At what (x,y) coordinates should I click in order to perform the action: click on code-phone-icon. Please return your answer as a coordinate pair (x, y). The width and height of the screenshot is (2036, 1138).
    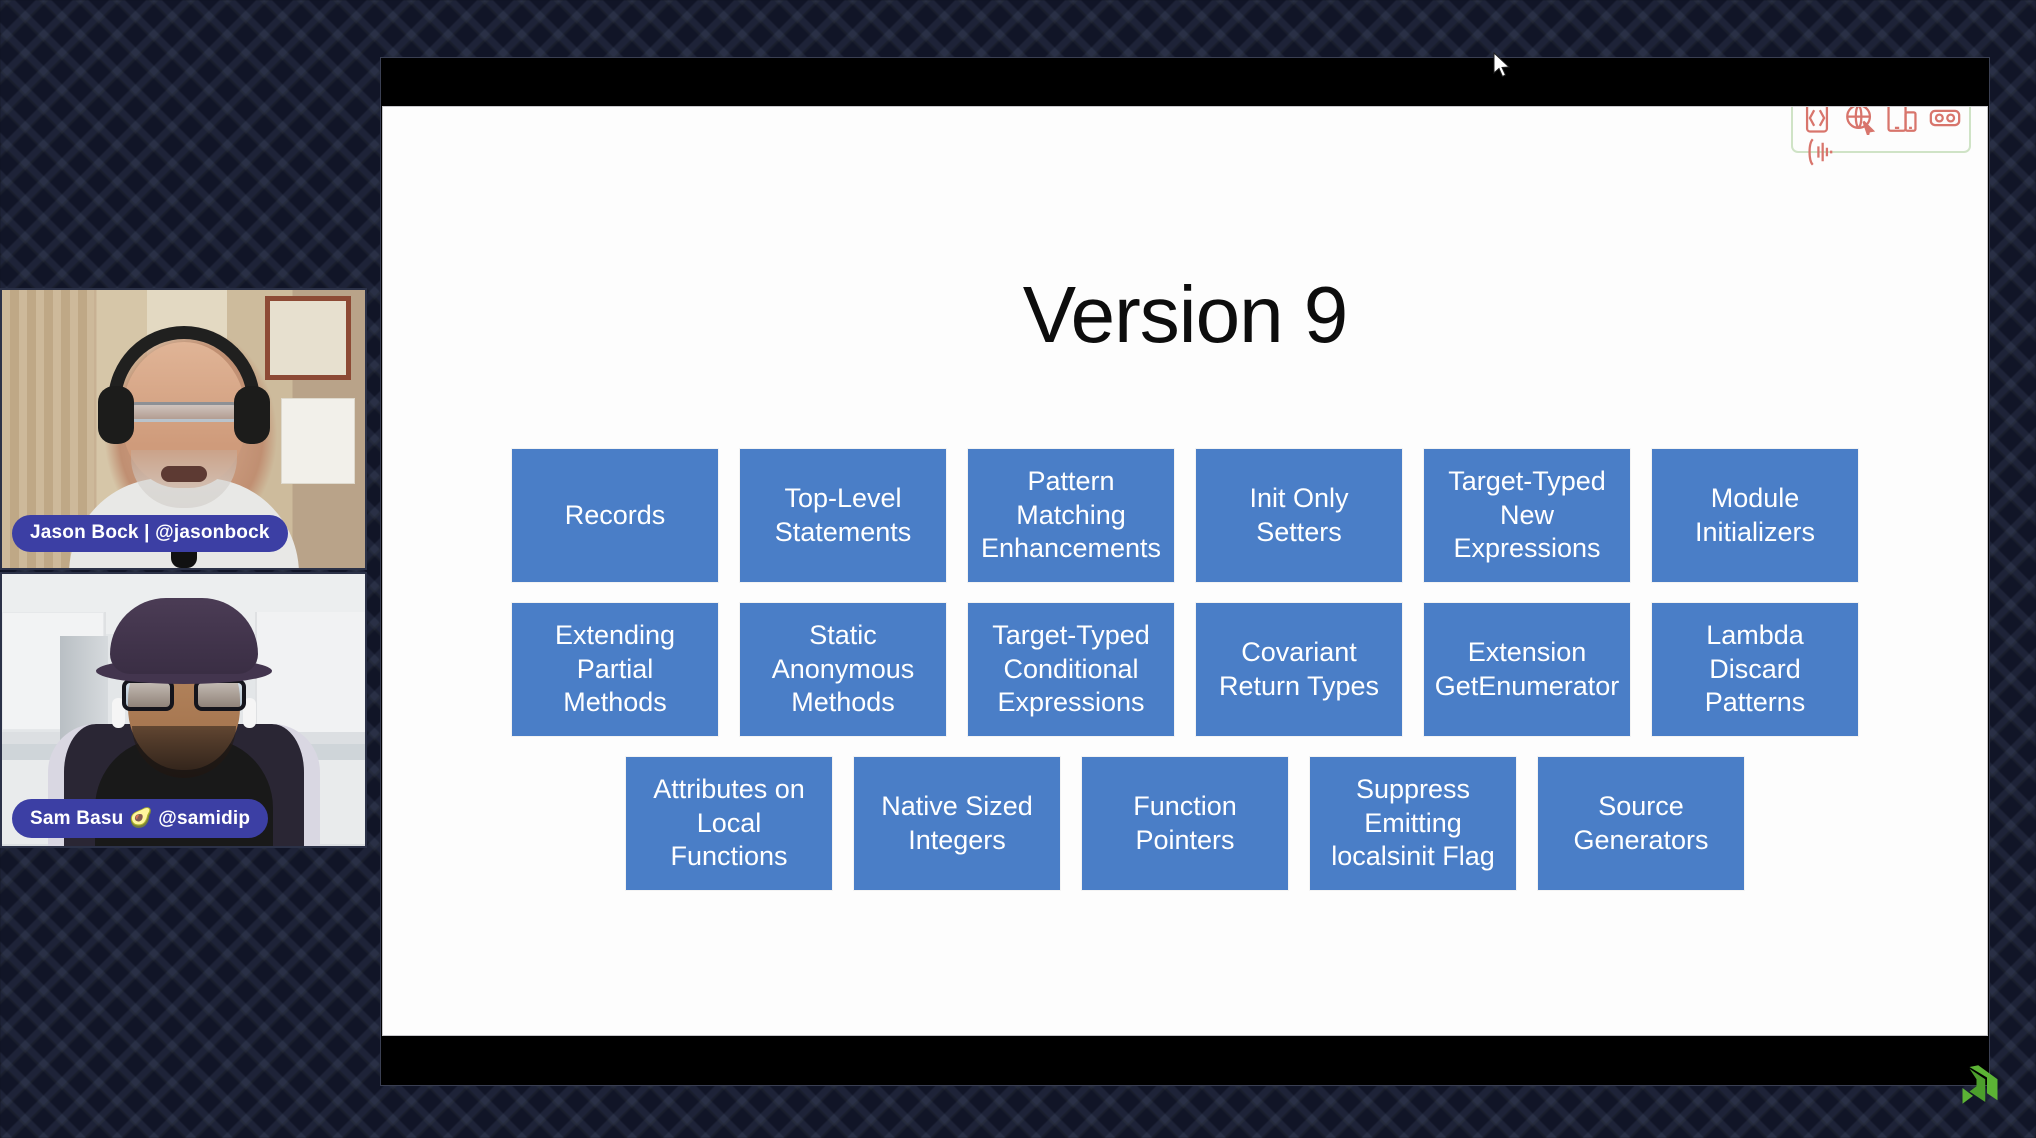
    Looking at the image, I should click on (1817, 120).